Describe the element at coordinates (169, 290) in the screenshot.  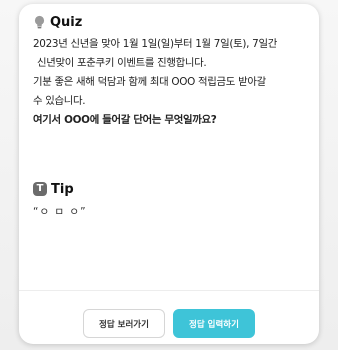
I see `footer-divider` at that location.